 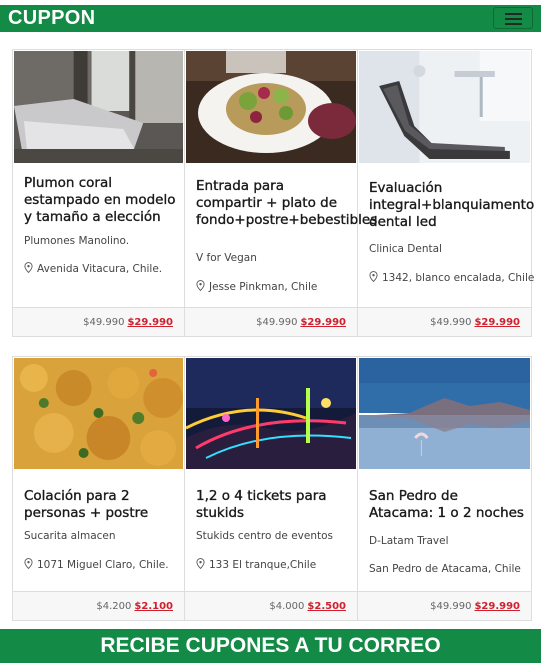 I want to click on hamburger-icon, so click(x=513, y=18).